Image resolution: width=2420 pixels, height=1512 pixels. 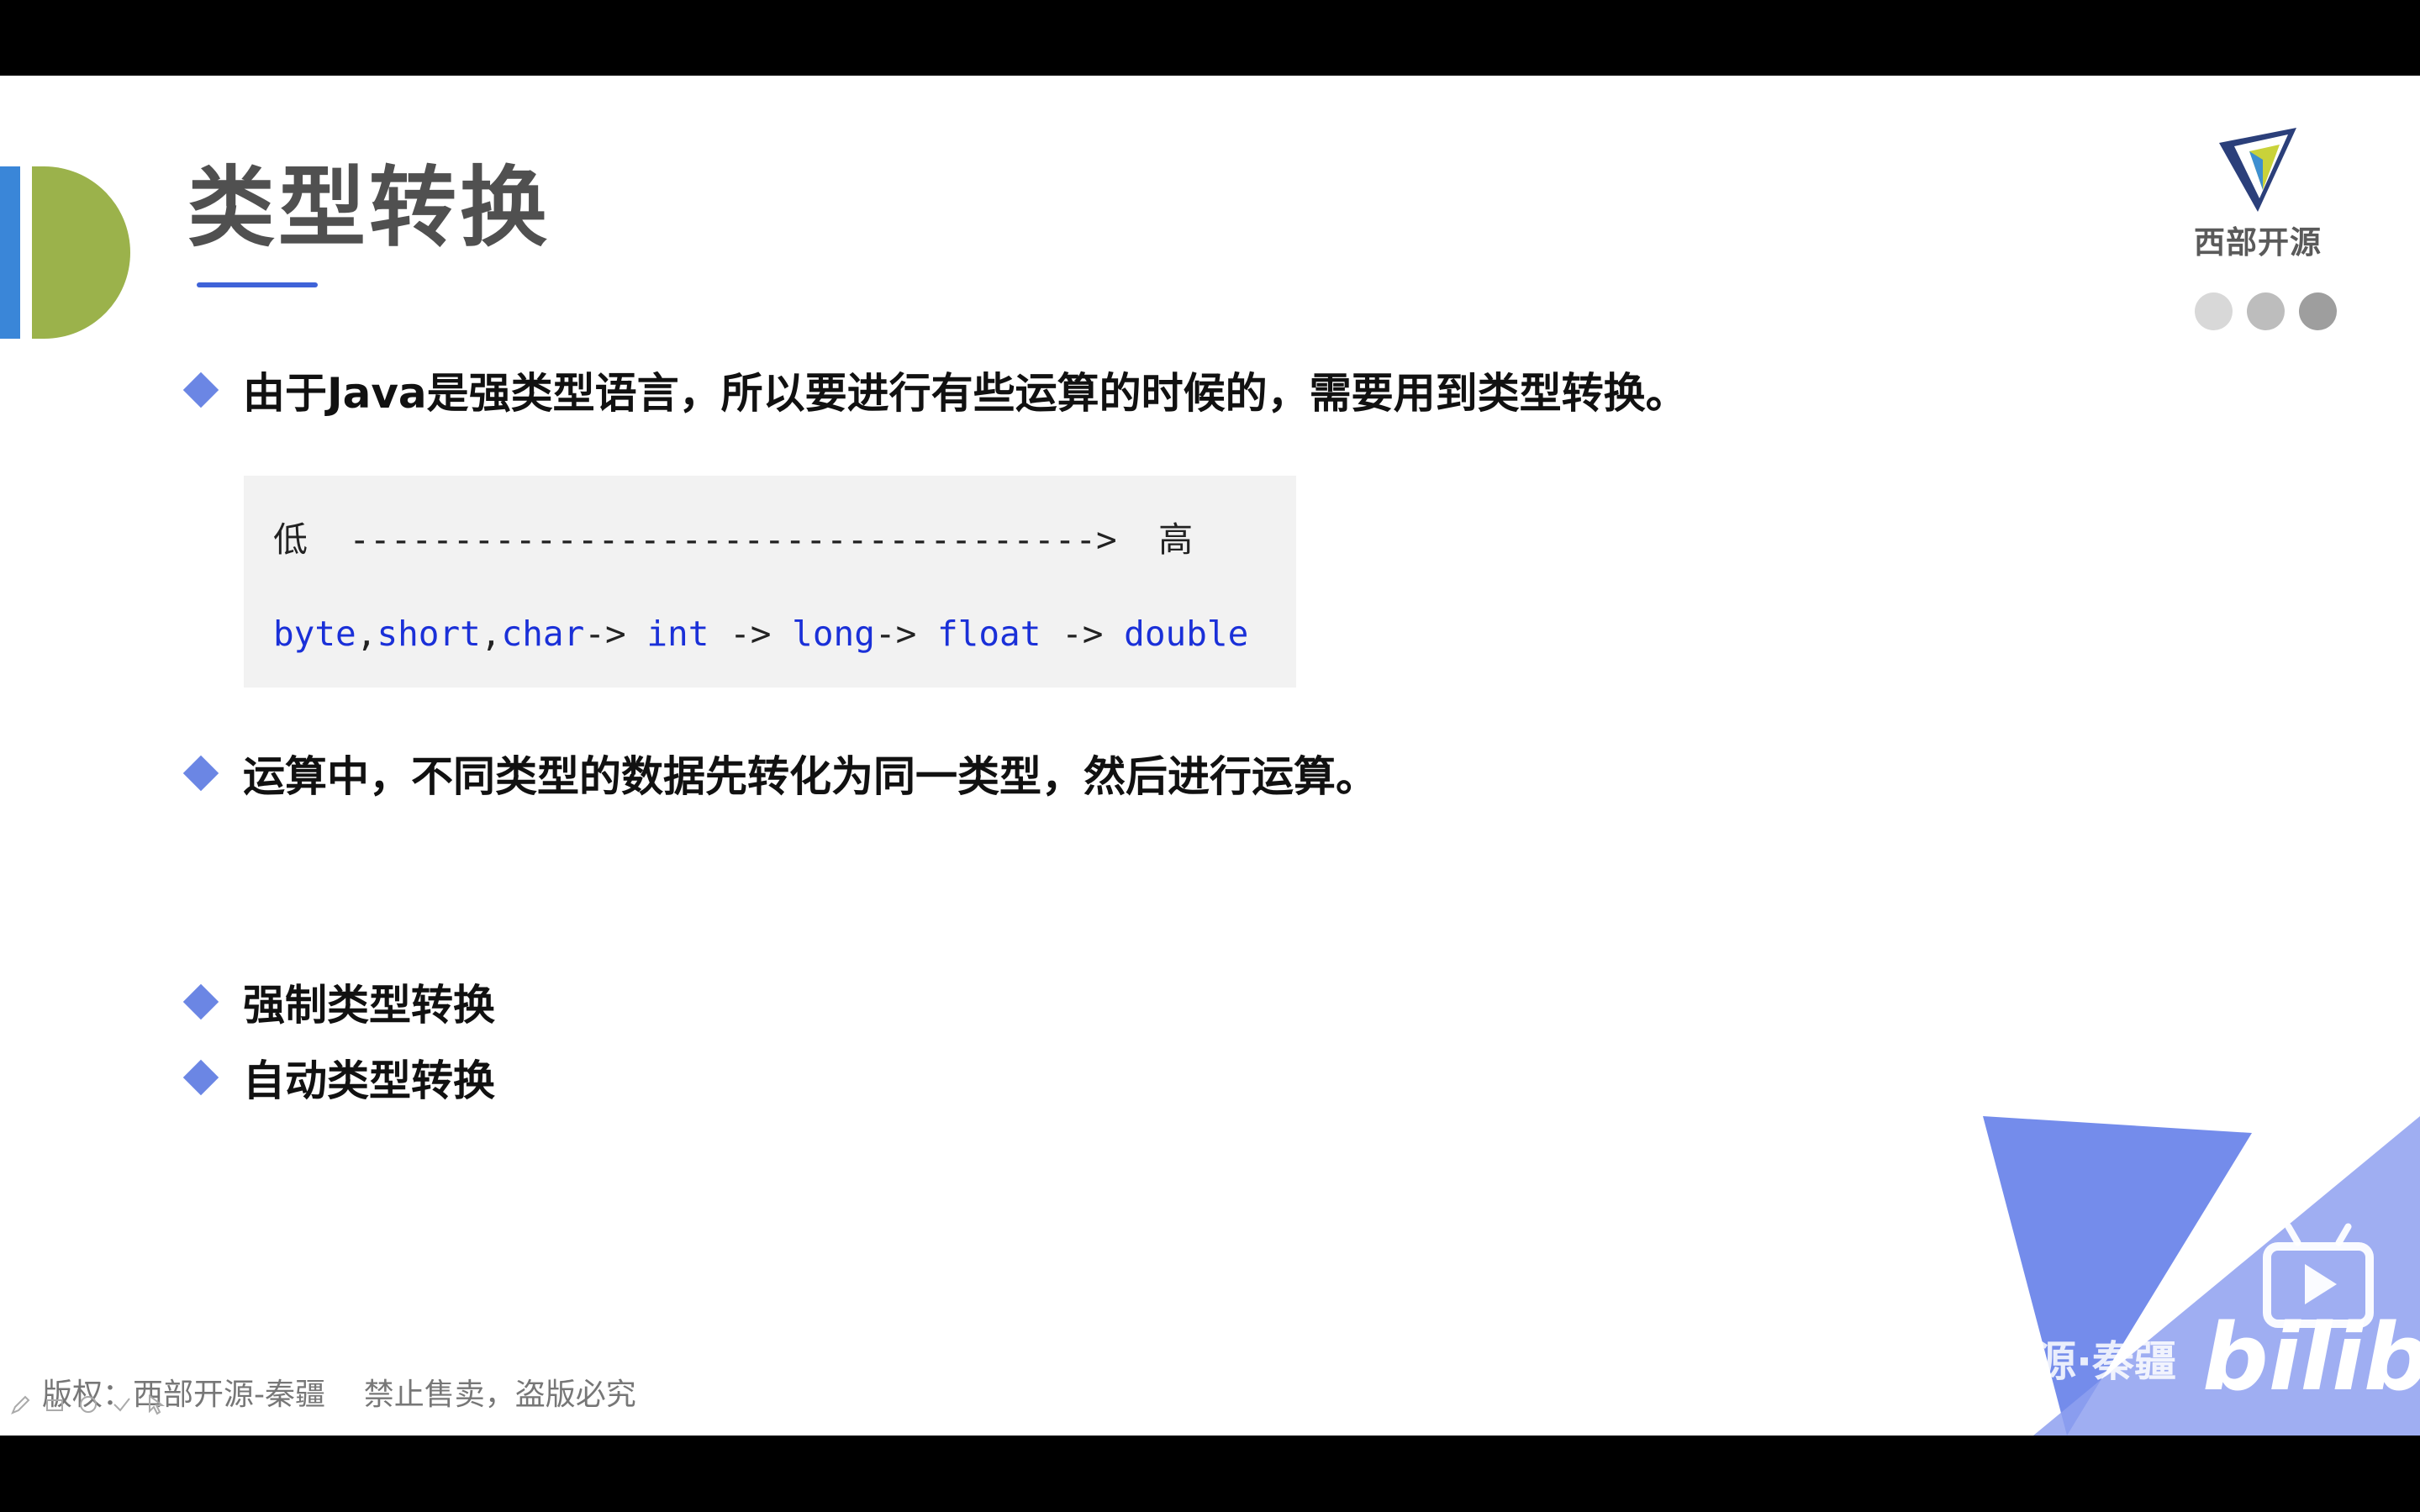 What do you see at coordinates (257, 284) in the screenshot?
I see `title-underline` at bounding box center [257, 284].